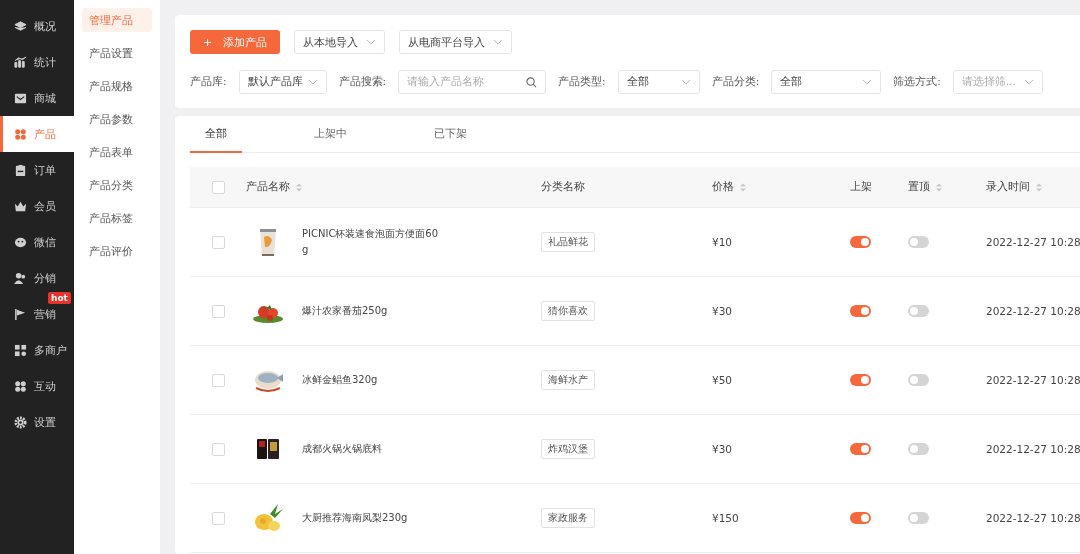 The image size is (1080, 554). What do you see at coordinates (861, 187) in the screenshot?
I see `column-header: 上架` at bounding box center [861, 187].